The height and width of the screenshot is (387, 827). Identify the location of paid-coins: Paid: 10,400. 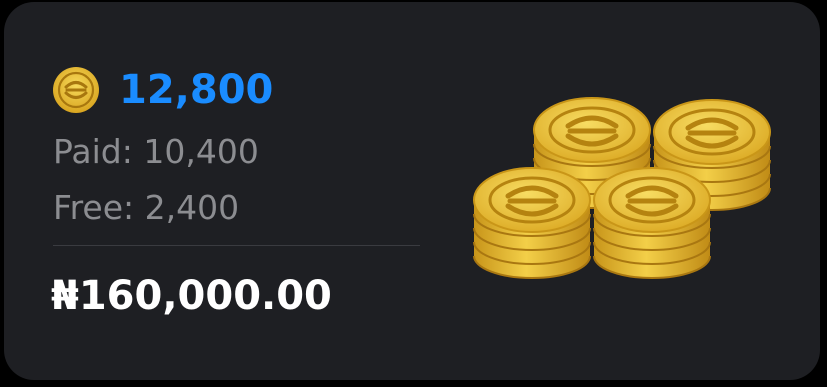
(156, 151).